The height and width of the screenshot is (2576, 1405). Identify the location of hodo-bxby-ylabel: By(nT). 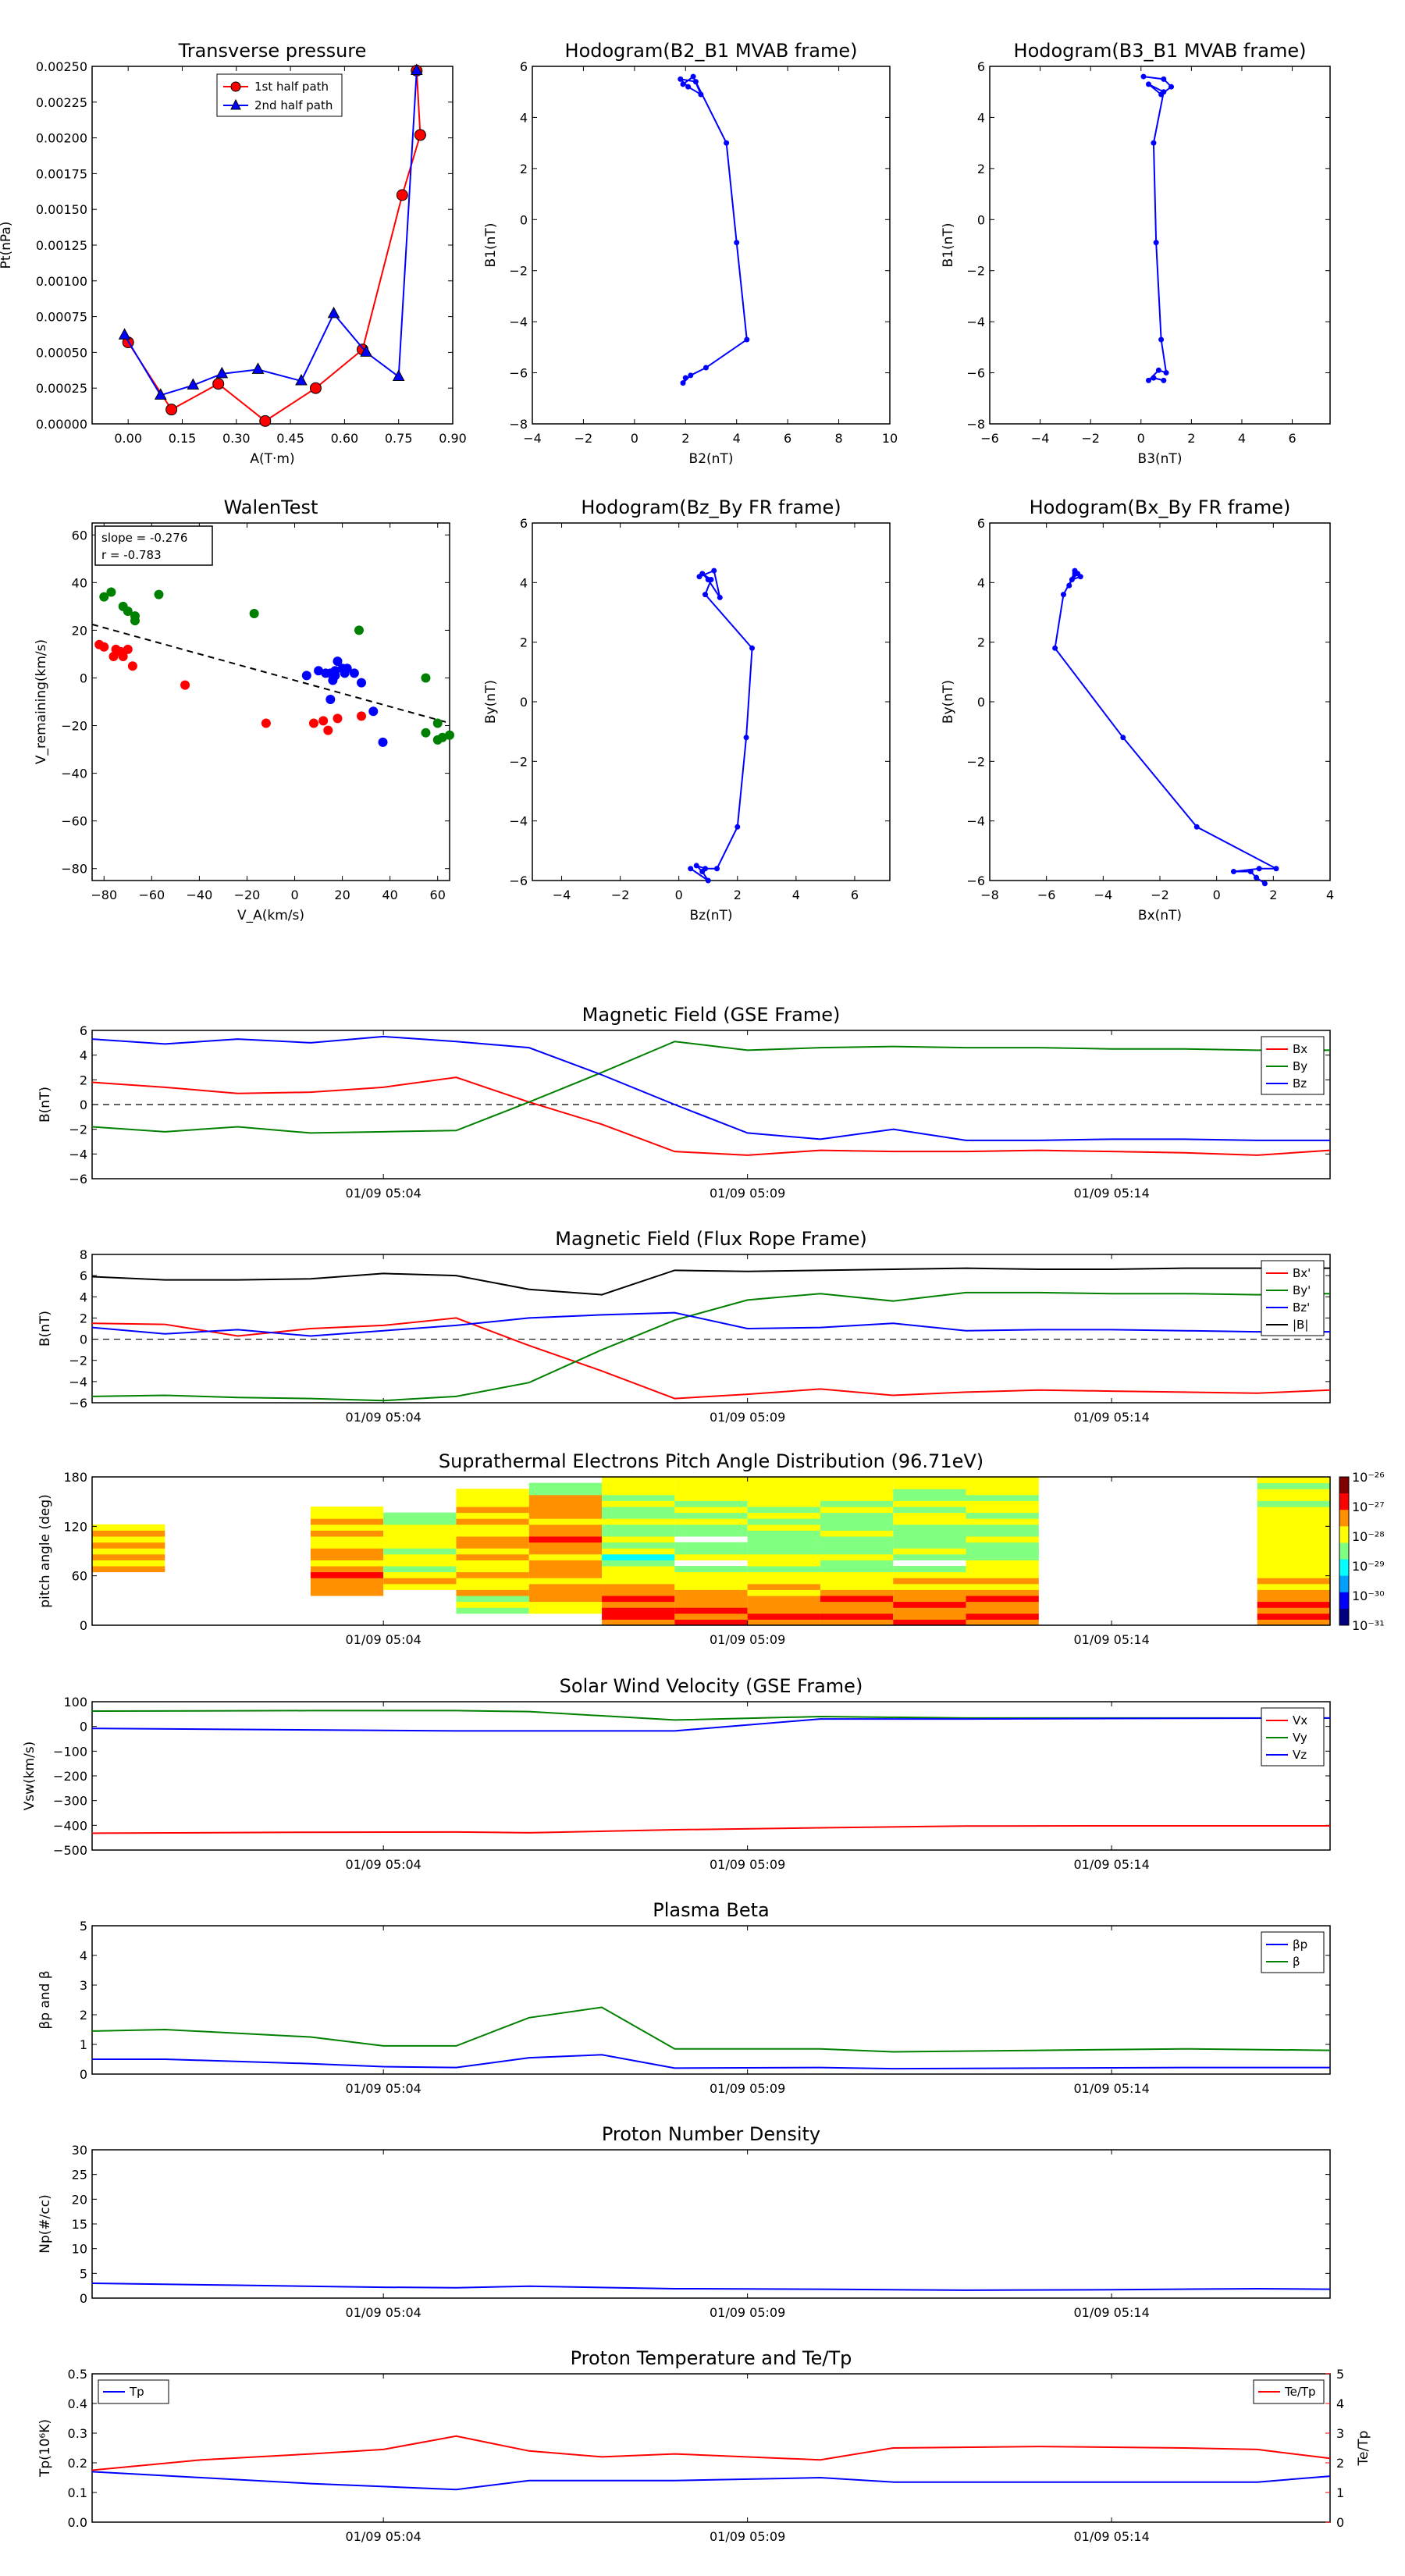
(949, 702).